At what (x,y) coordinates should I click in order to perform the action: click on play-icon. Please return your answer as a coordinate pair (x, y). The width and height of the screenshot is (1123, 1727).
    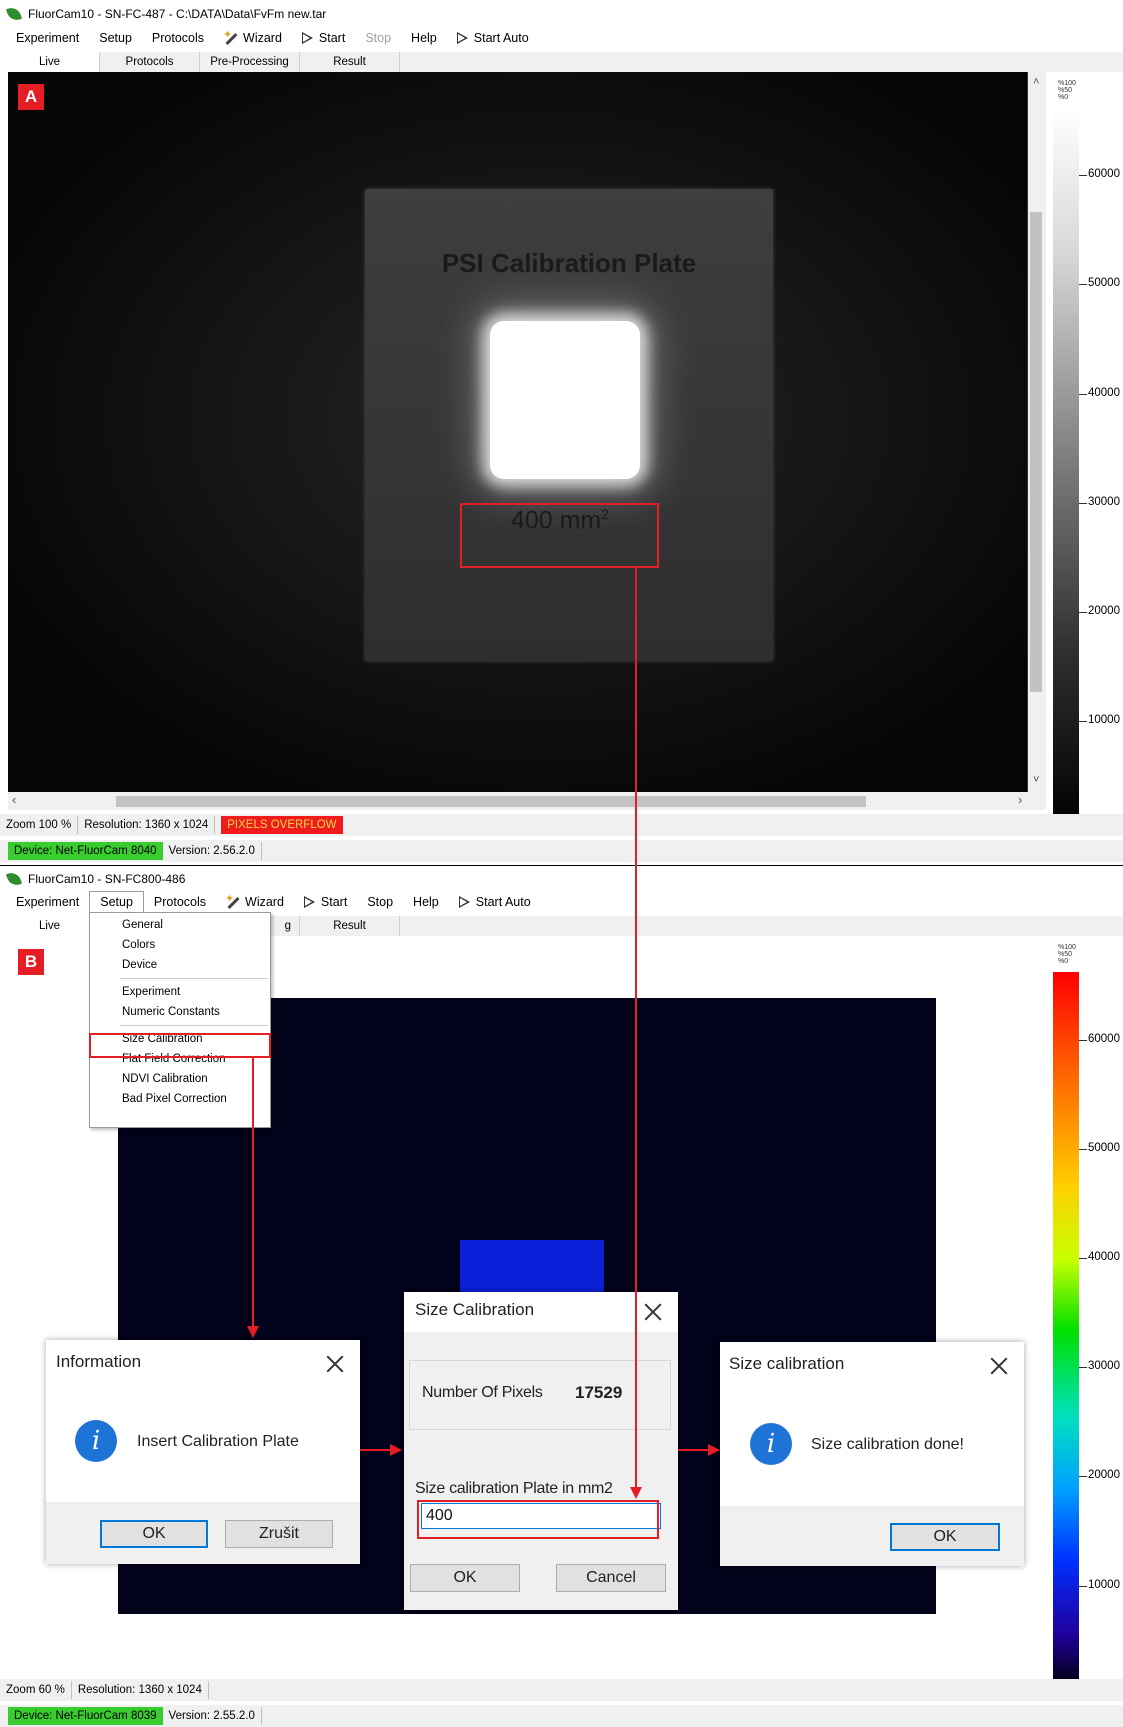
    Looking at the image, I should click on (464, 902).